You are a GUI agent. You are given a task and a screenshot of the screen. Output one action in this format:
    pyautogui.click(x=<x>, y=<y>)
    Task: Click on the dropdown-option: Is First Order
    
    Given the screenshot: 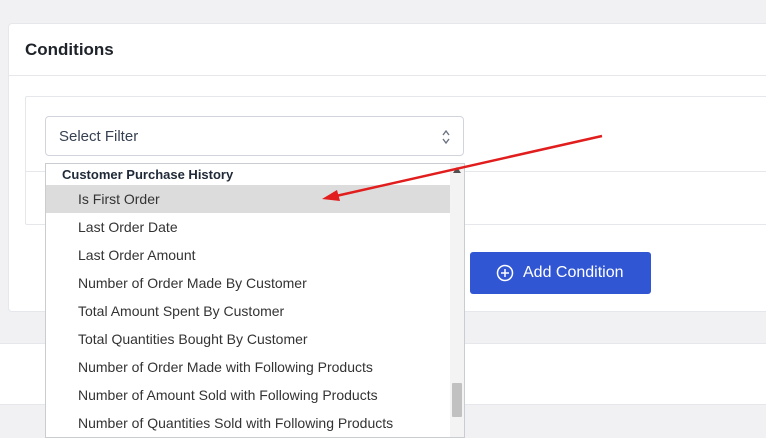 What is the action you would take?
    pyautogui.click(x=248, y=199)
    